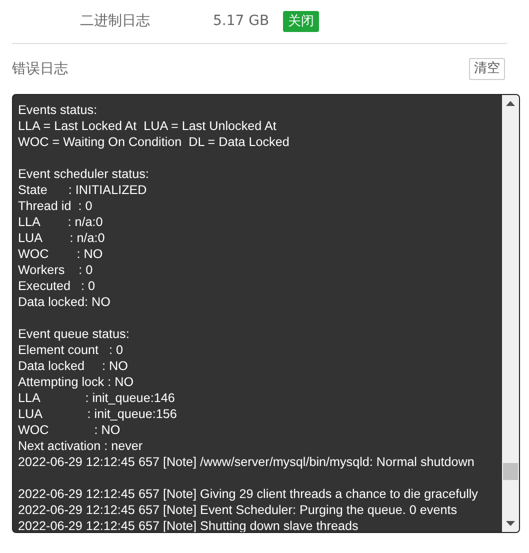 The width and height of the screenshot is (529, 553). I want to click on log-line: LUA : n/a:0, so click(62, 238).